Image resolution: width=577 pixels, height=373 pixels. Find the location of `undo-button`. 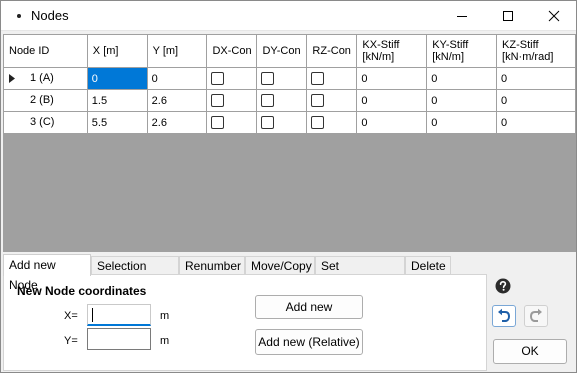

undo-button is located at coordinates (504, 316).